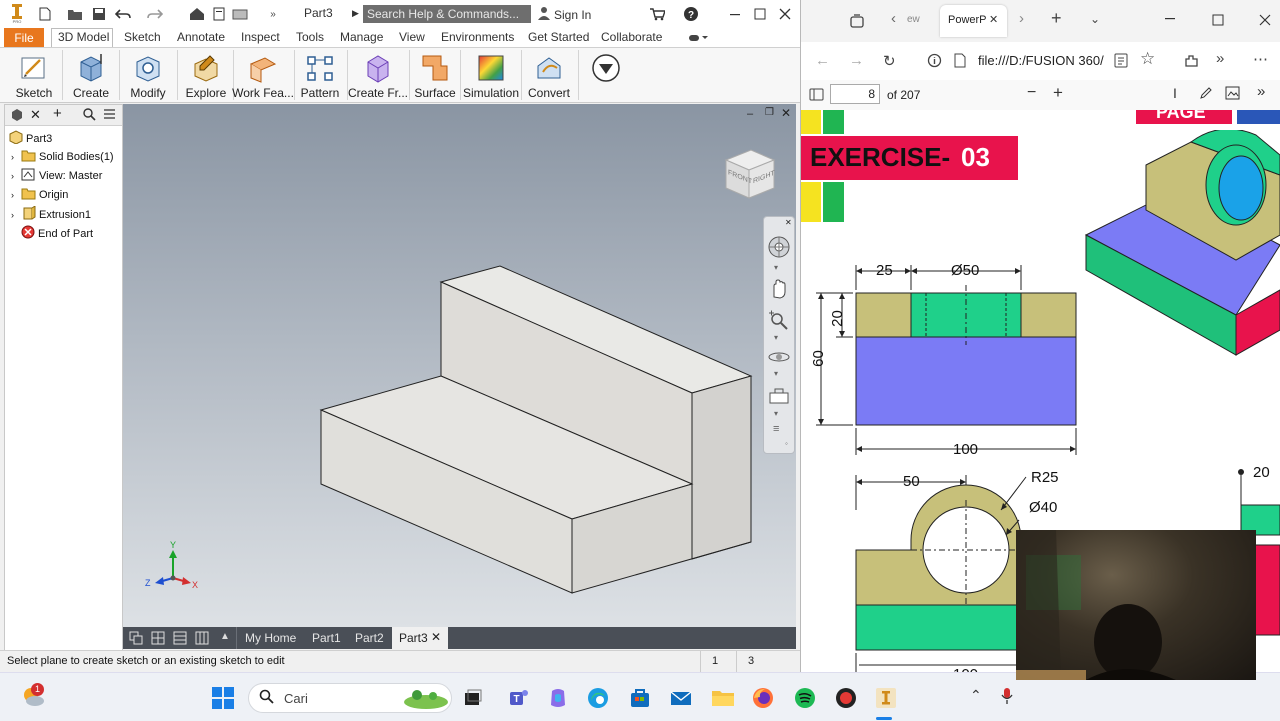  I want to click on new-tab-icon: +, so click(1056, 18).